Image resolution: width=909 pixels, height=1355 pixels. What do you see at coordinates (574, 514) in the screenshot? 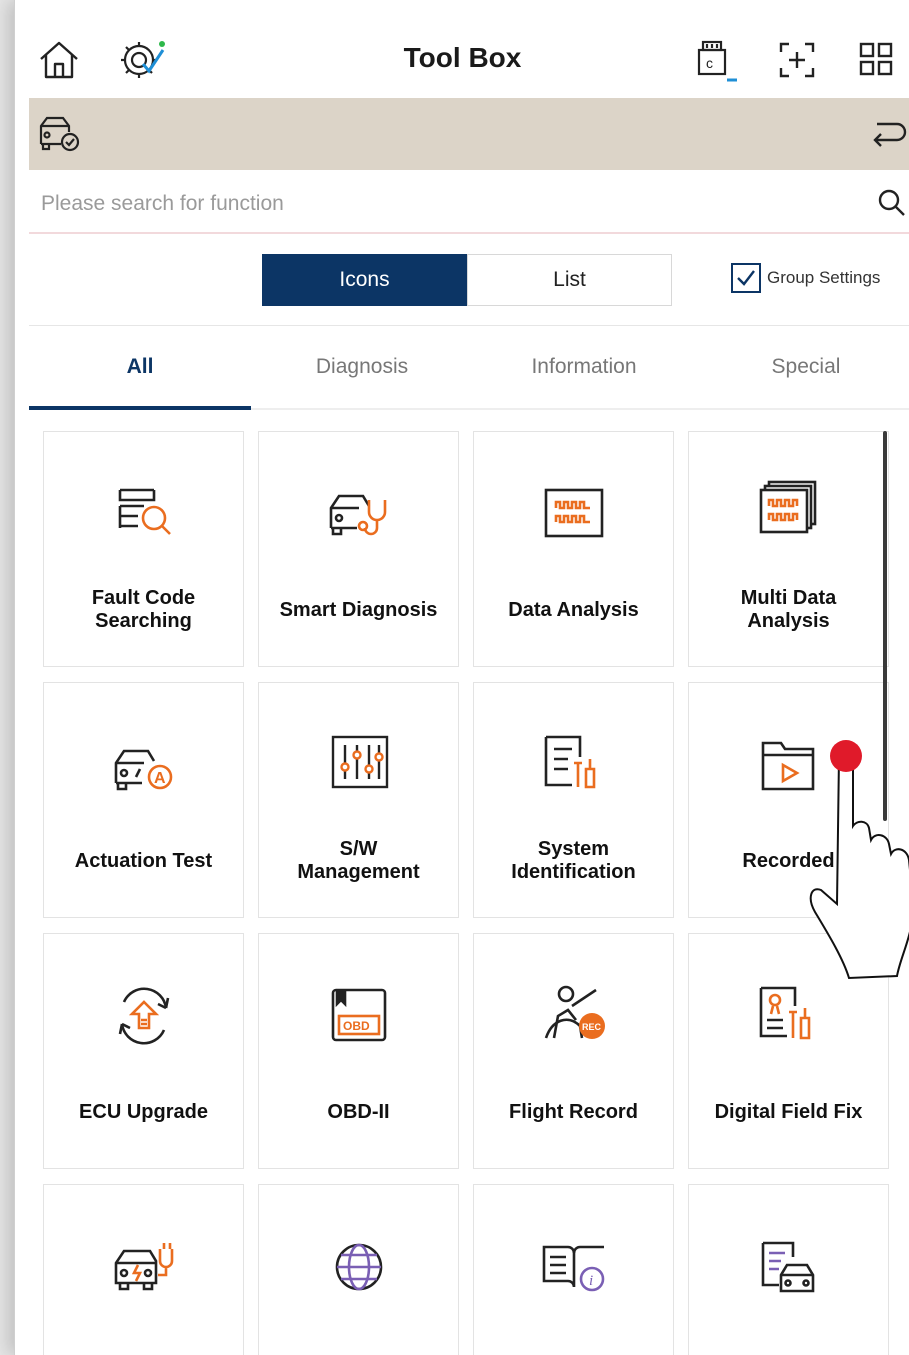
I see `data-analysis-icon` at bounding box center [574, 514].